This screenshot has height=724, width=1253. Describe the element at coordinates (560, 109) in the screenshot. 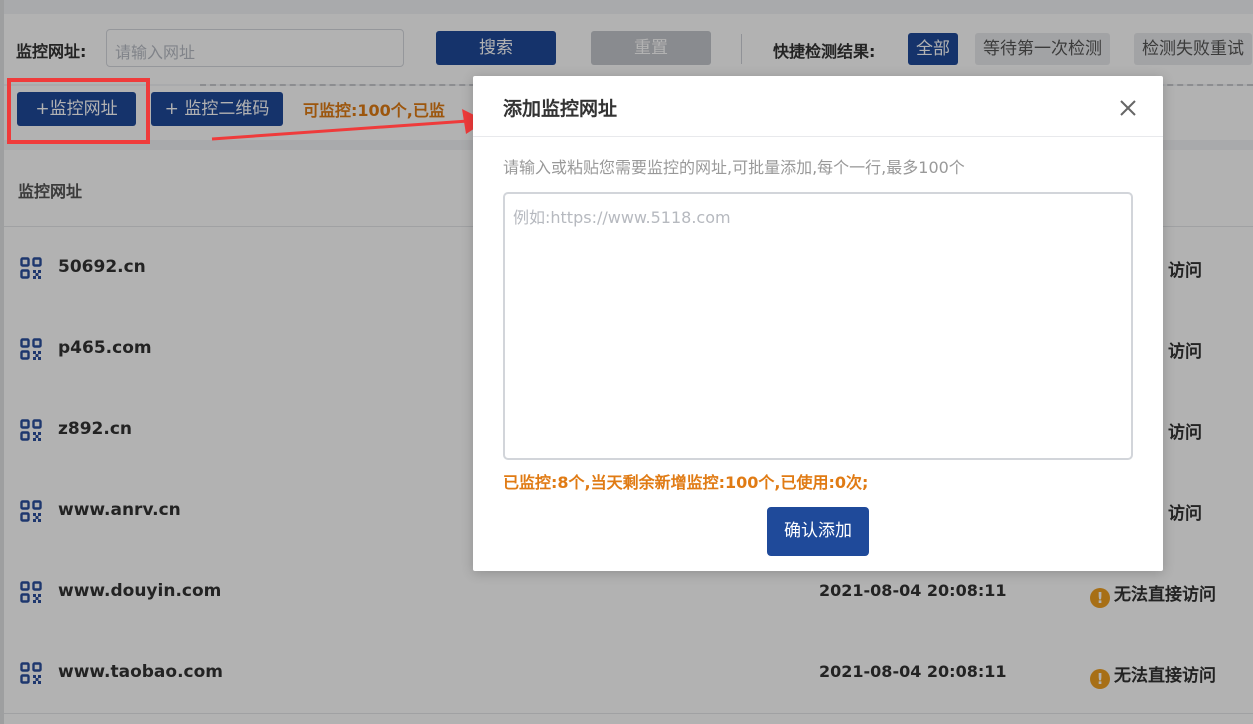

I see `dialog-title: 添加监控网址` at that location.